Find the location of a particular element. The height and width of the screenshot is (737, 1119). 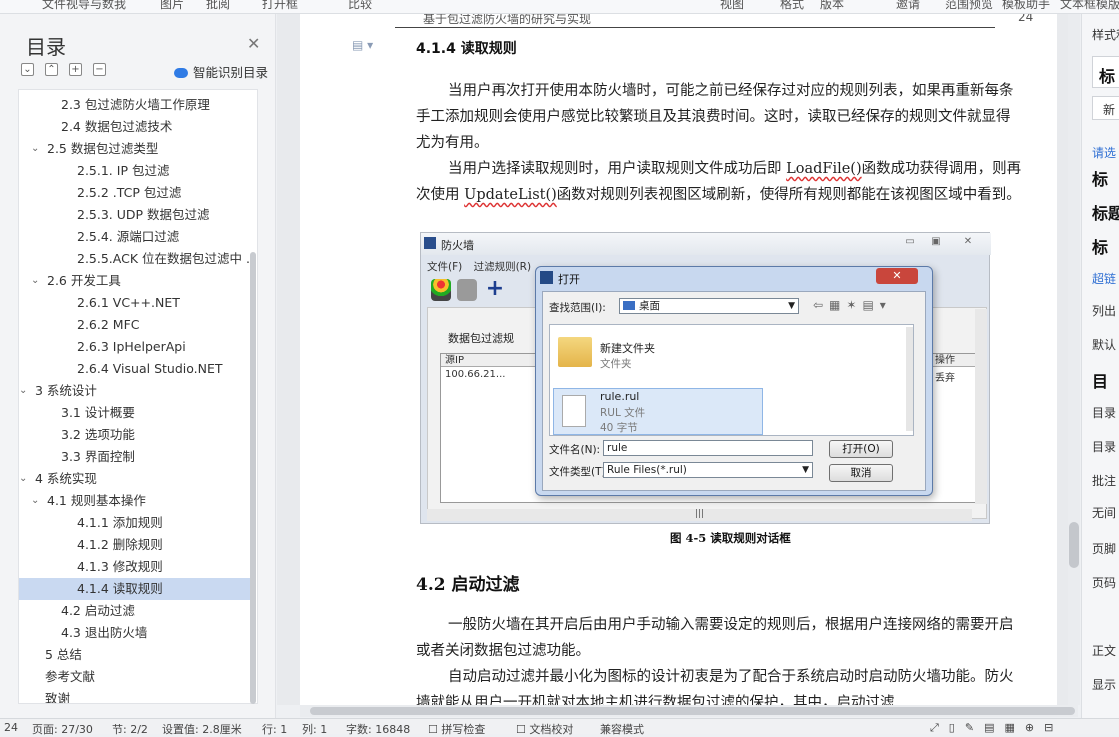

toc-item: 2.5.3. UDP 数据包过滤 is located at coordinates (135, 215).